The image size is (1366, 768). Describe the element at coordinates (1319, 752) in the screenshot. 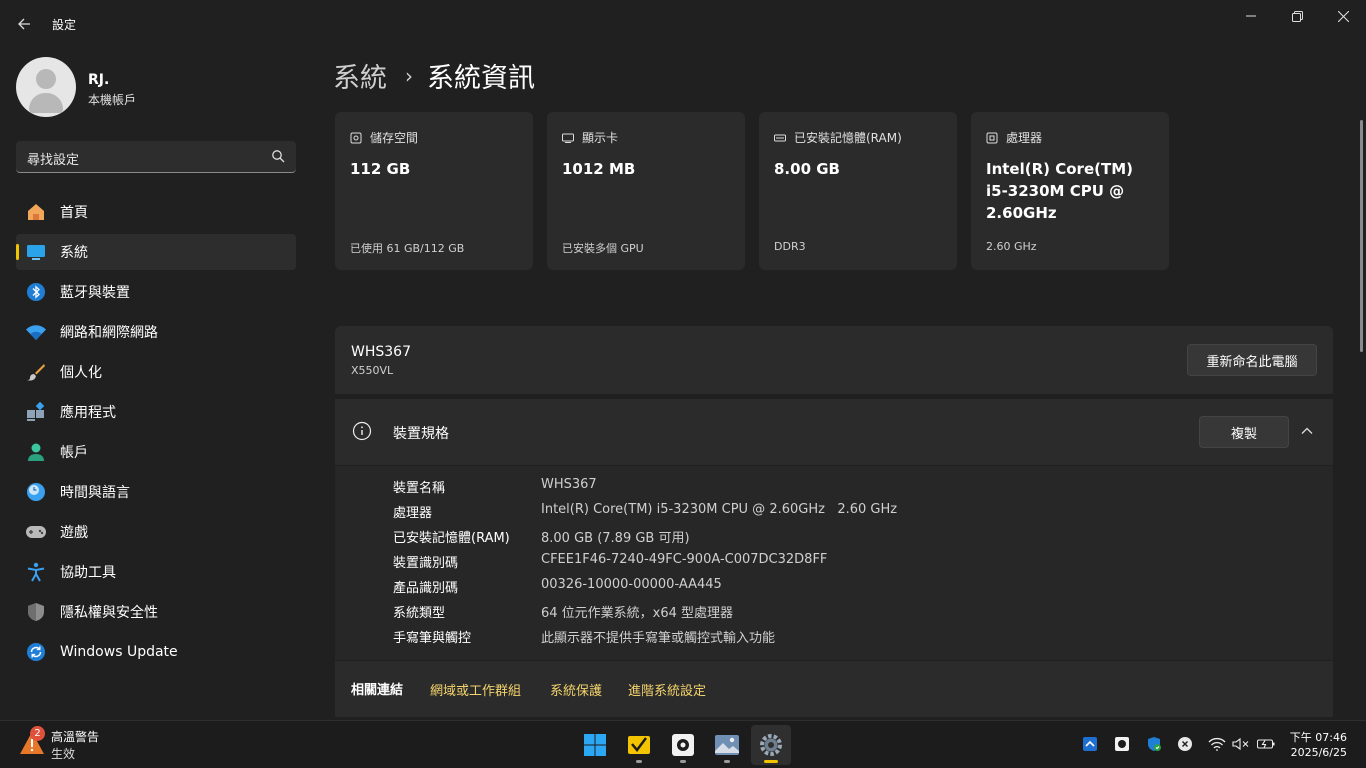

I see `clock-date: 2025/6/25` at that location.